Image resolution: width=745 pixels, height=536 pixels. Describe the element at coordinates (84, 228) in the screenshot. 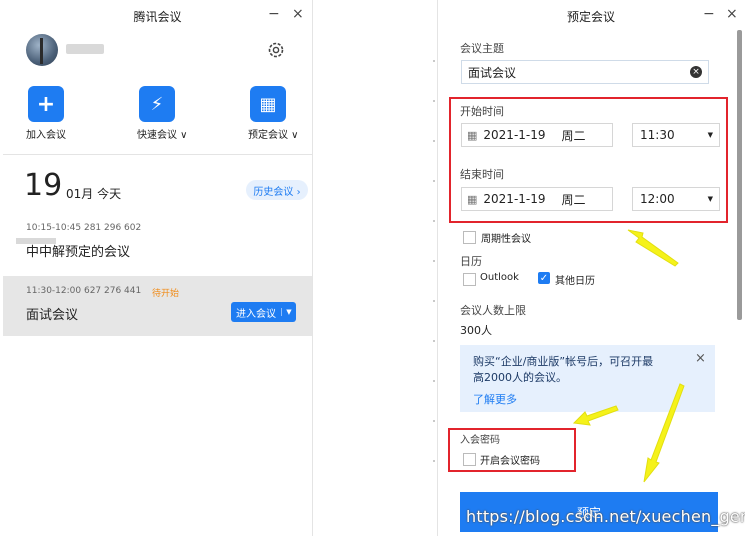

I see `meeting-time: 10:15-10:45 281 296 602` at that location.